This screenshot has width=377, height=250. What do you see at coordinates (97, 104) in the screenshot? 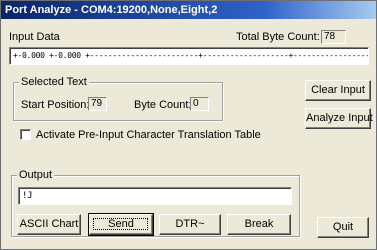
I see `start-position-value: 79` at bounding box center [97, 104].